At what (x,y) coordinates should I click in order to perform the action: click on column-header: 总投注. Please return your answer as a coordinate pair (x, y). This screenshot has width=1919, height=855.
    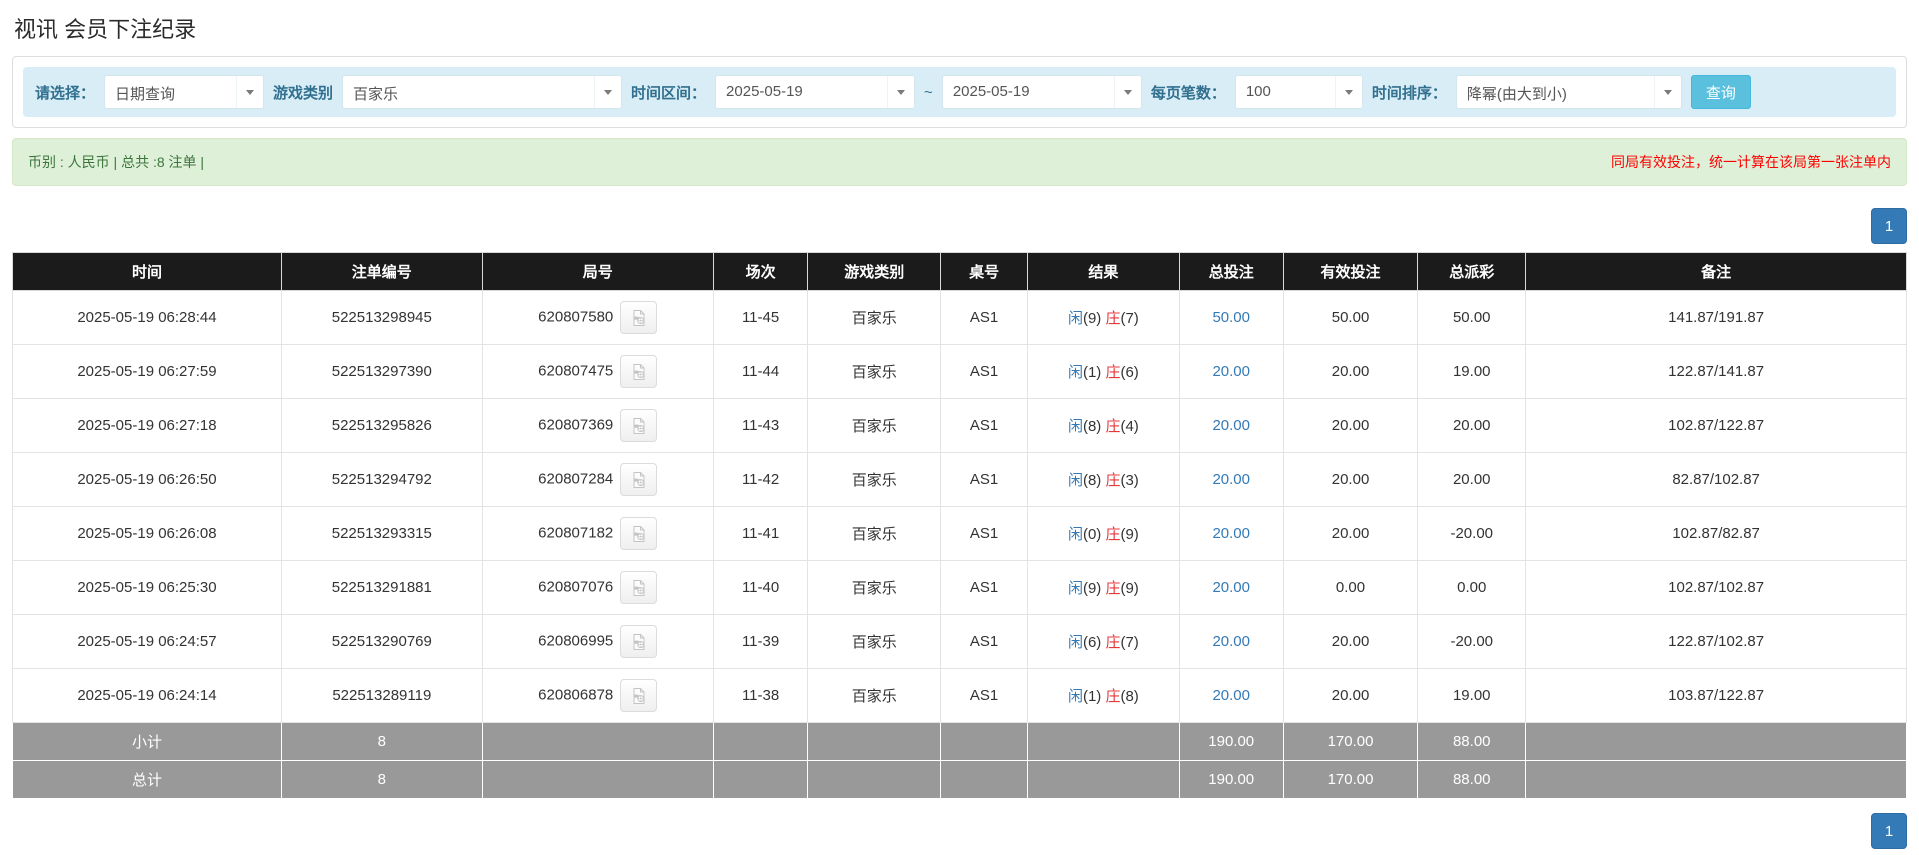
    Looking at the image, I should click on (1231, 271).